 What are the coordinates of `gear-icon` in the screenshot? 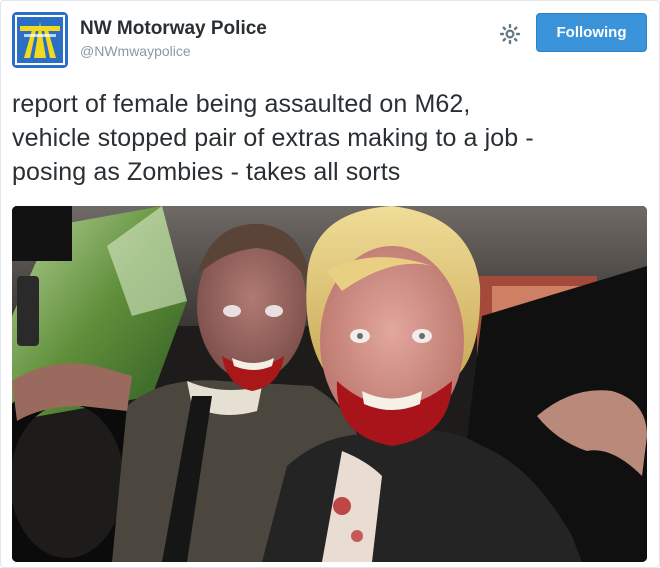 It's located at (510, 34).